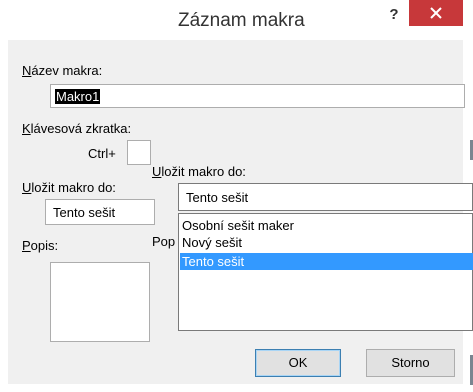 This screenshot has width=473, height=392. I want to click on shortcut-input, so click(139, 152).